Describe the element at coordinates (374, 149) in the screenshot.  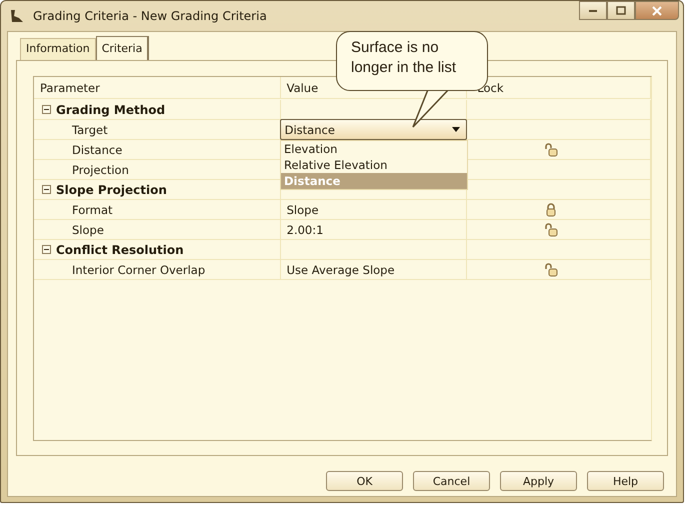
I see `dropdown-option: Elevation` at that location.